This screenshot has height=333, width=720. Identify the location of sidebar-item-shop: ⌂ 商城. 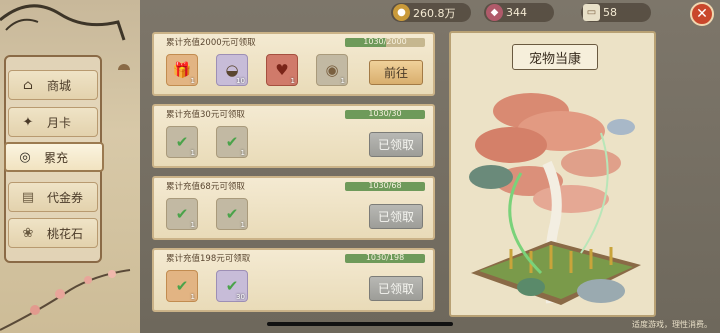
(53, 85).